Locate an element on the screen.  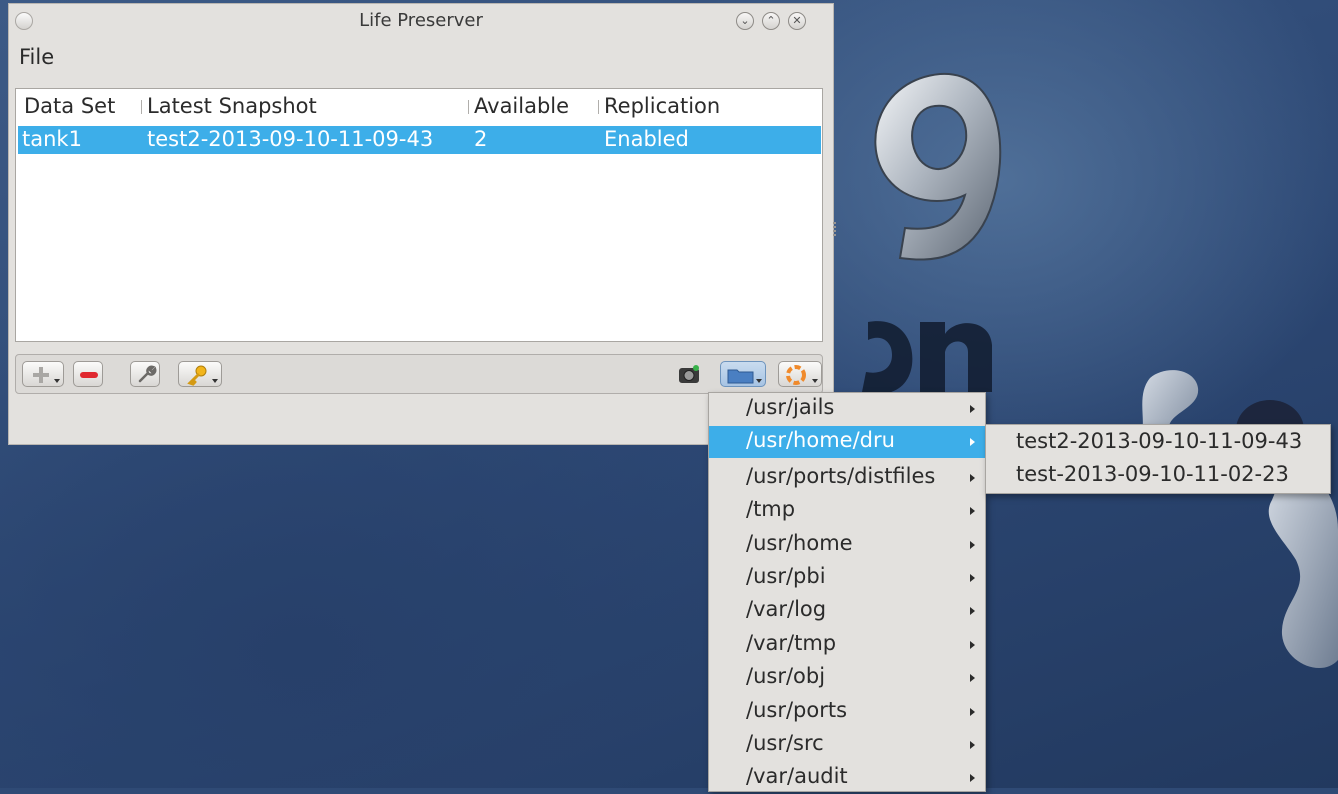
menu-item-label: /usr/home/dru is located at coordinates (820, 440).